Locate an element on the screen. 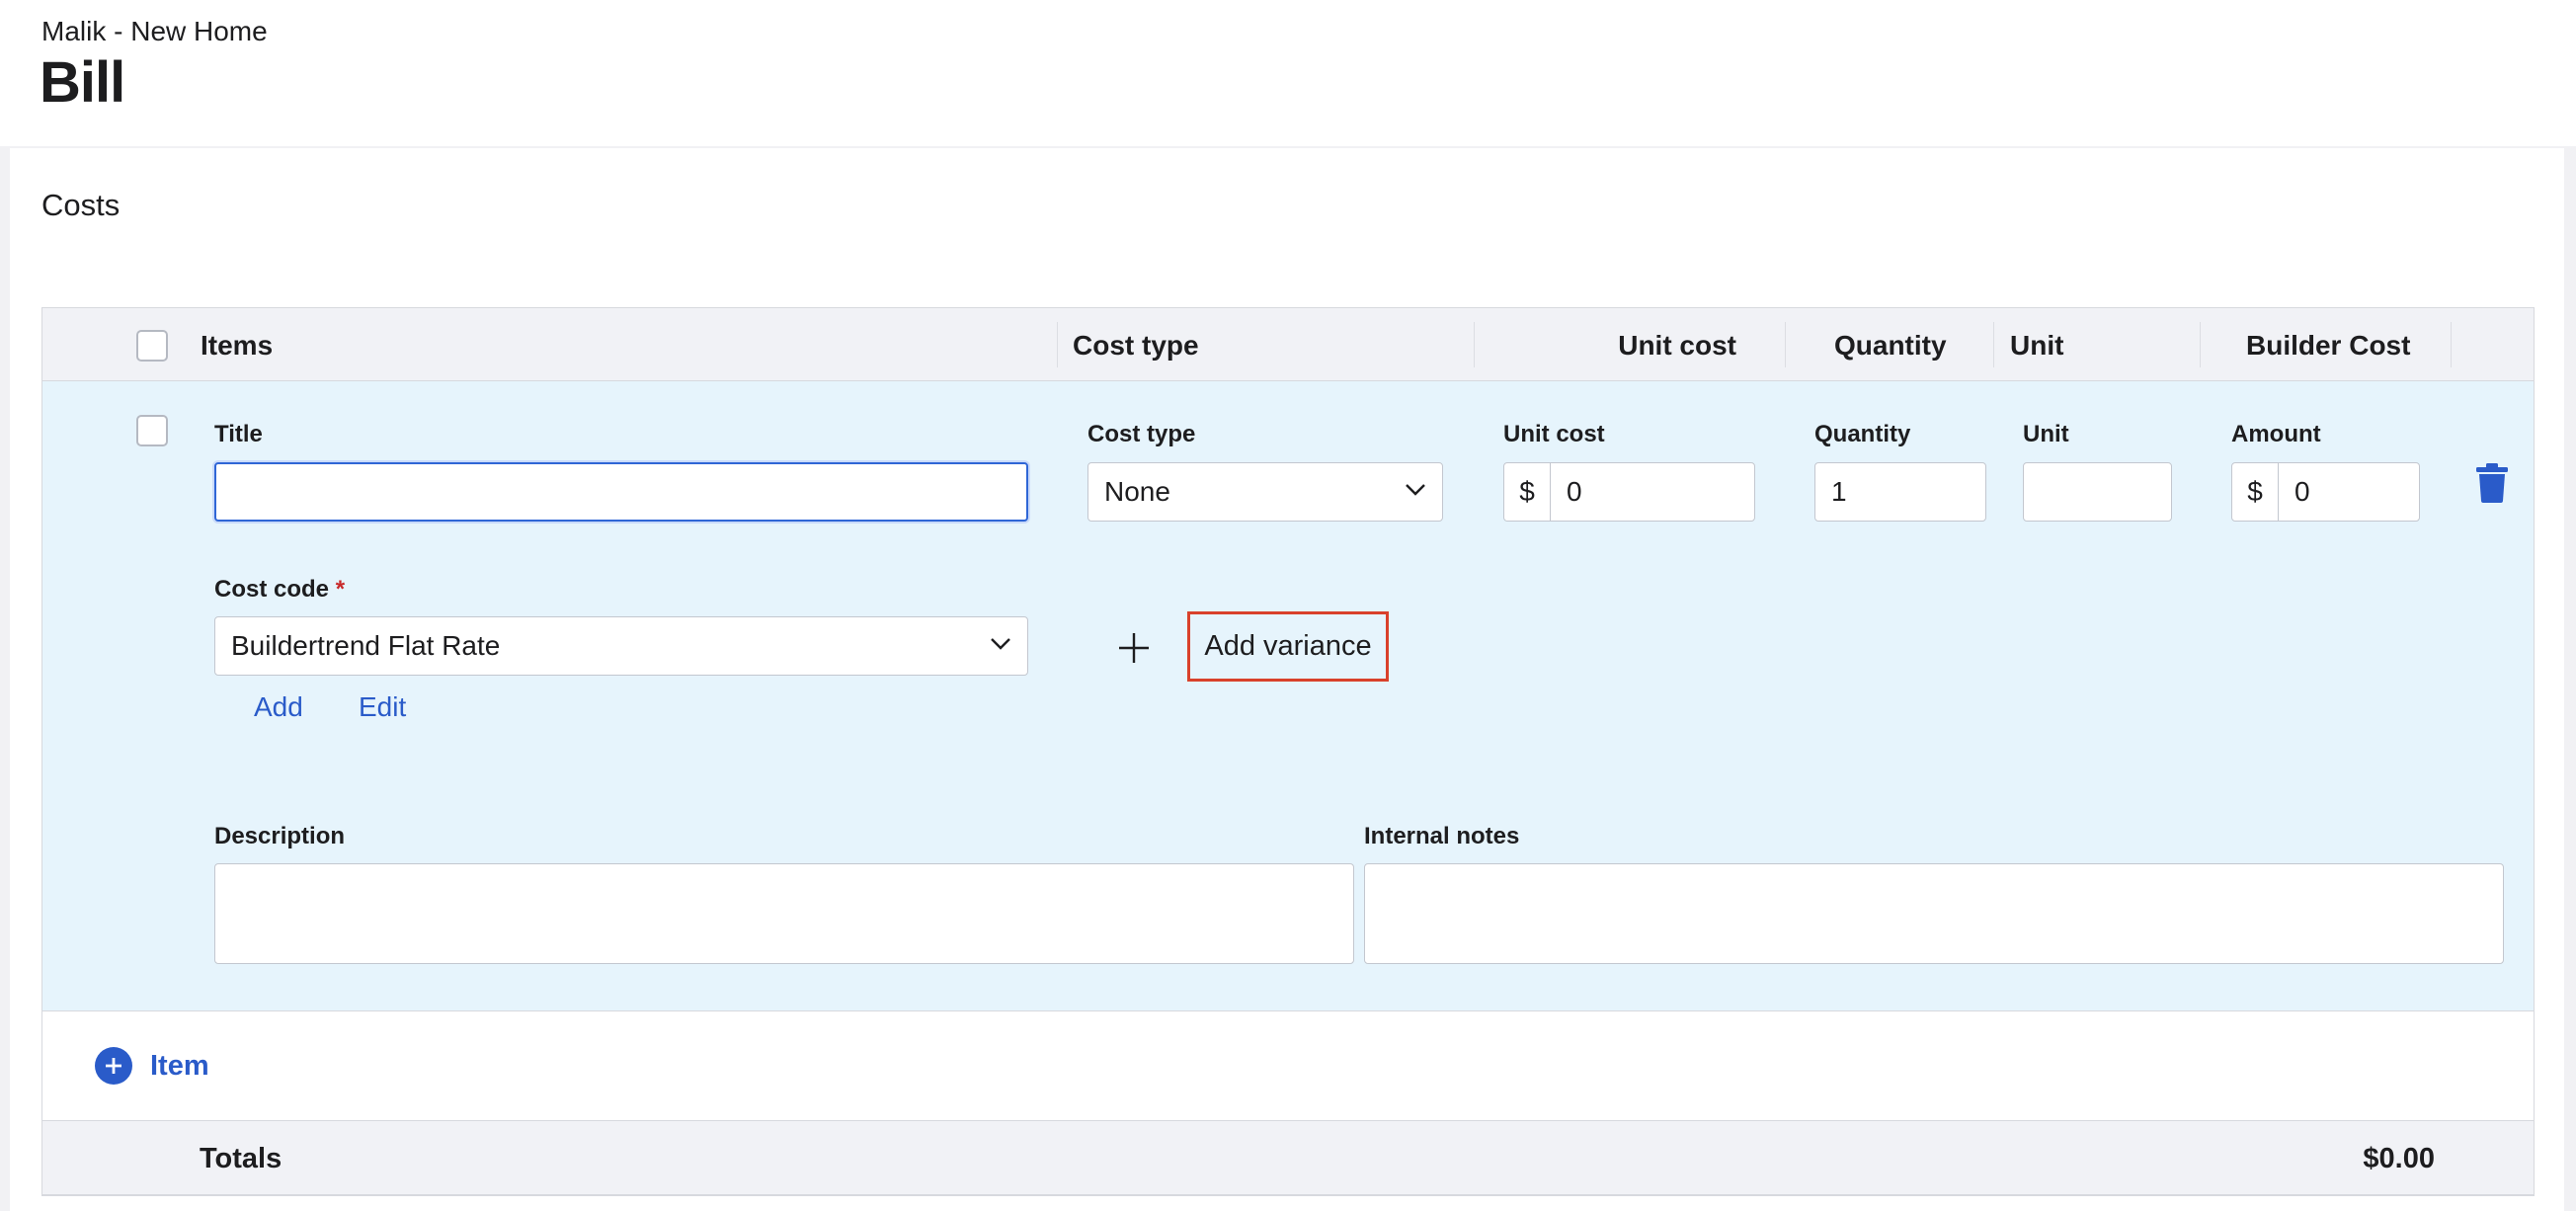 Image resolution: width=2576 pixels, height=1211 pixels. add-item-button: Item is located at coordinates (152, 1066).